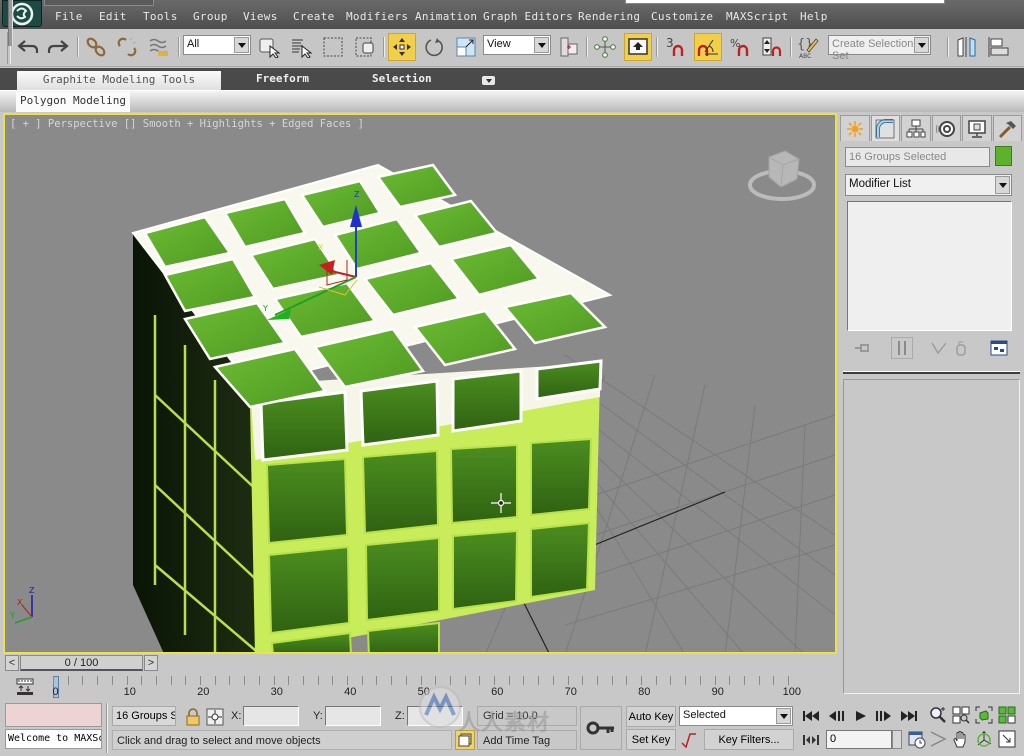 Image resolution: width=1024 pixels, height=756 pixels. Describe the element at coordinates (1007, 715) in the screenshot. I see `zoom-extents-all-button` at that location.